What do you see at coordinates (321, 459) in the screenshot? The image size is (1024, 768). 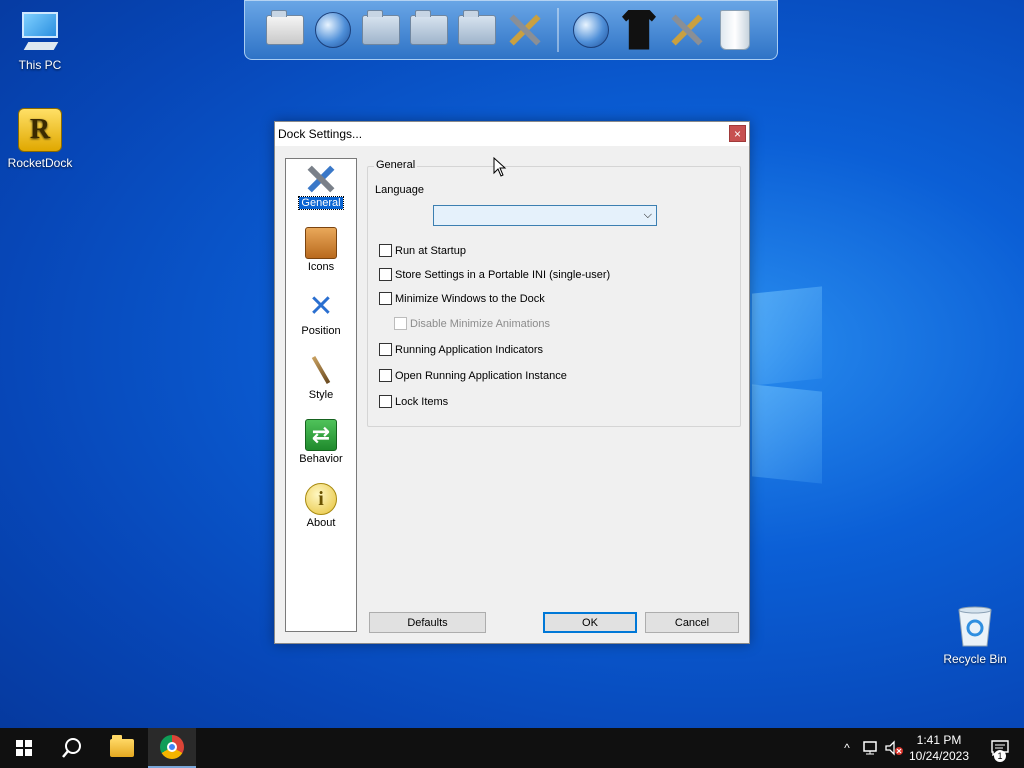 I see `sidebar-item-label: Behavior` at bounding box center [321, 459].